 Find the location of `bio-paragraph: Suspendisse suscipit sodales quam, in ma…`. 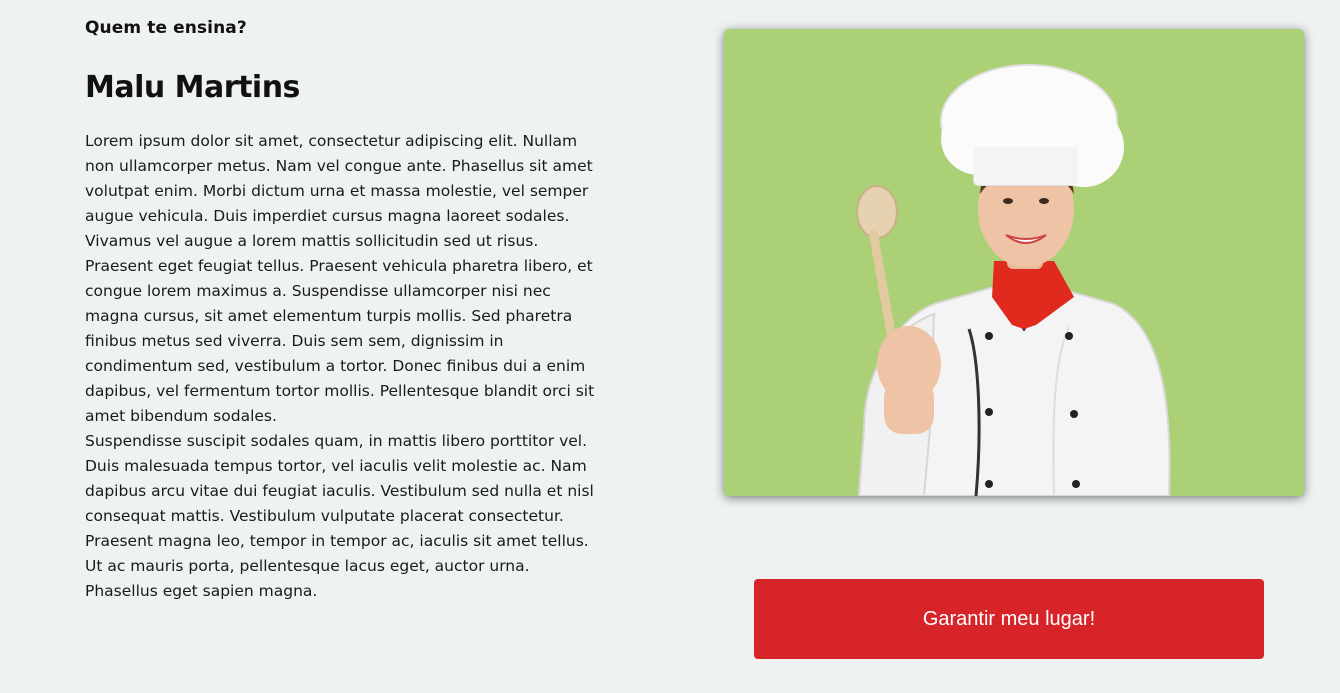

bio-paragraph: Suspendisse suscipit sodales quam, in ma… is located at coordinates (339, 516).